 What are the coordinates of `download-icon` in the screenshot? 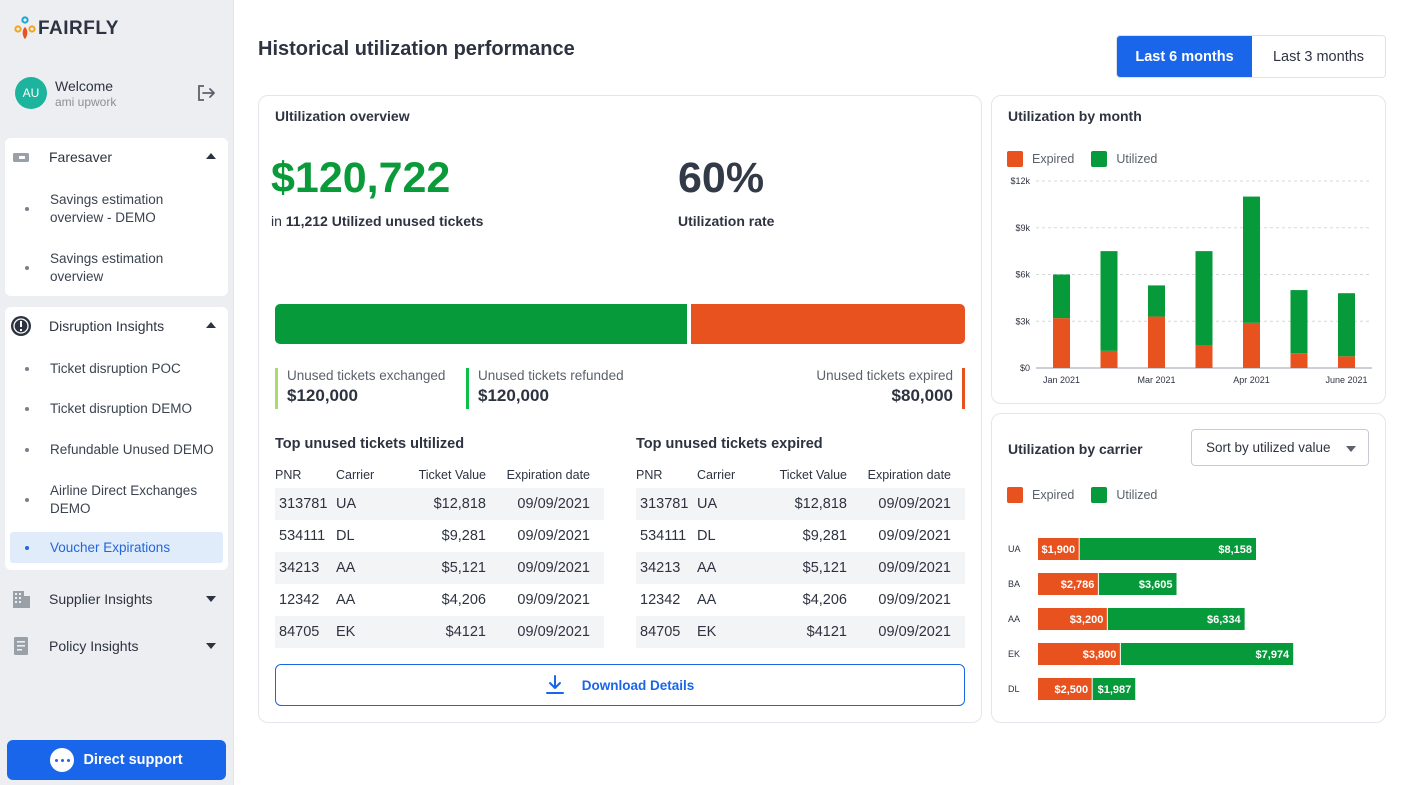 It's located at (554, 684).